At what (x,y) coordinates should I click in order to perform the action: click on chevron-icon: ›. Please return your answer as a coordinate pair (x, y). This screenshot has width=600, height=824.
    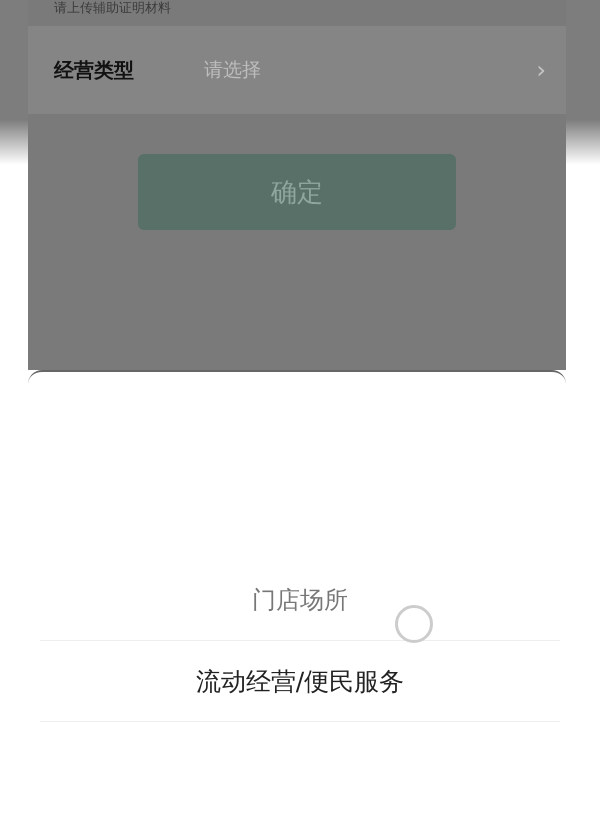
    Looking at the image, I should click on (541, 70).